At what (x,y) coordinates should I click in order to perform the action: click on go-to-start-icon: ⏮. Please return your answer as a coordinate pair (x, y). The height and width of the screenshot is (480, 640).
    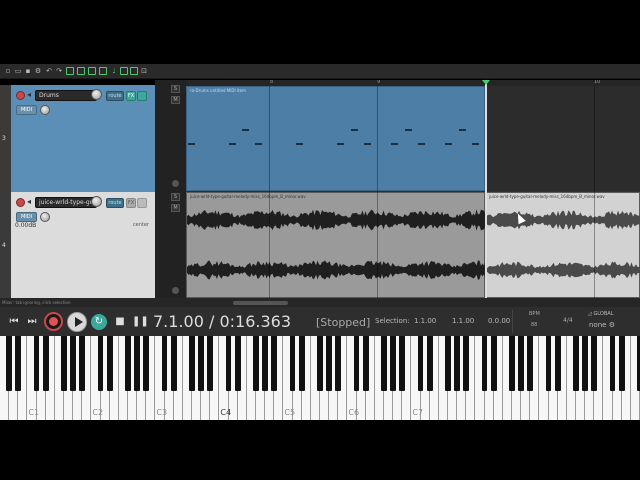
    Looking at the image, I should click on (14, 322).